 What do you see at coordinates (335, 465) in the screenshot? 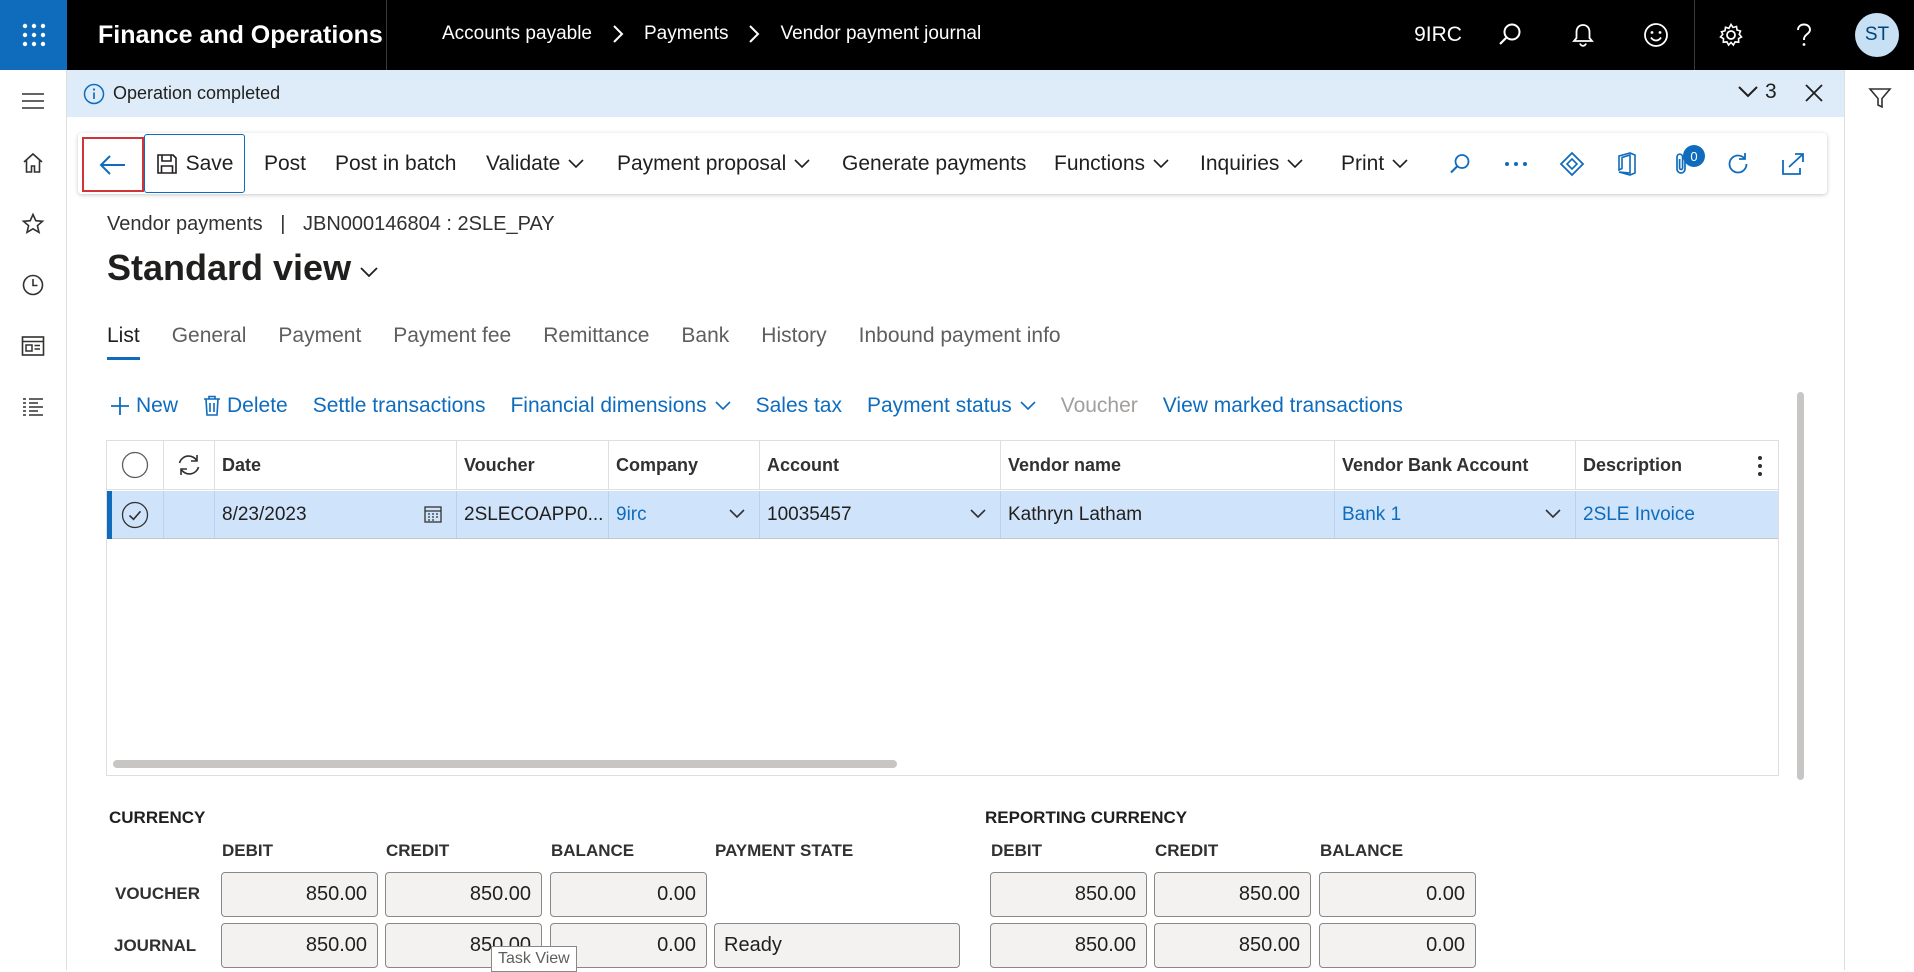
I see `column-header-date: Date` at bounding box center [335, 465].